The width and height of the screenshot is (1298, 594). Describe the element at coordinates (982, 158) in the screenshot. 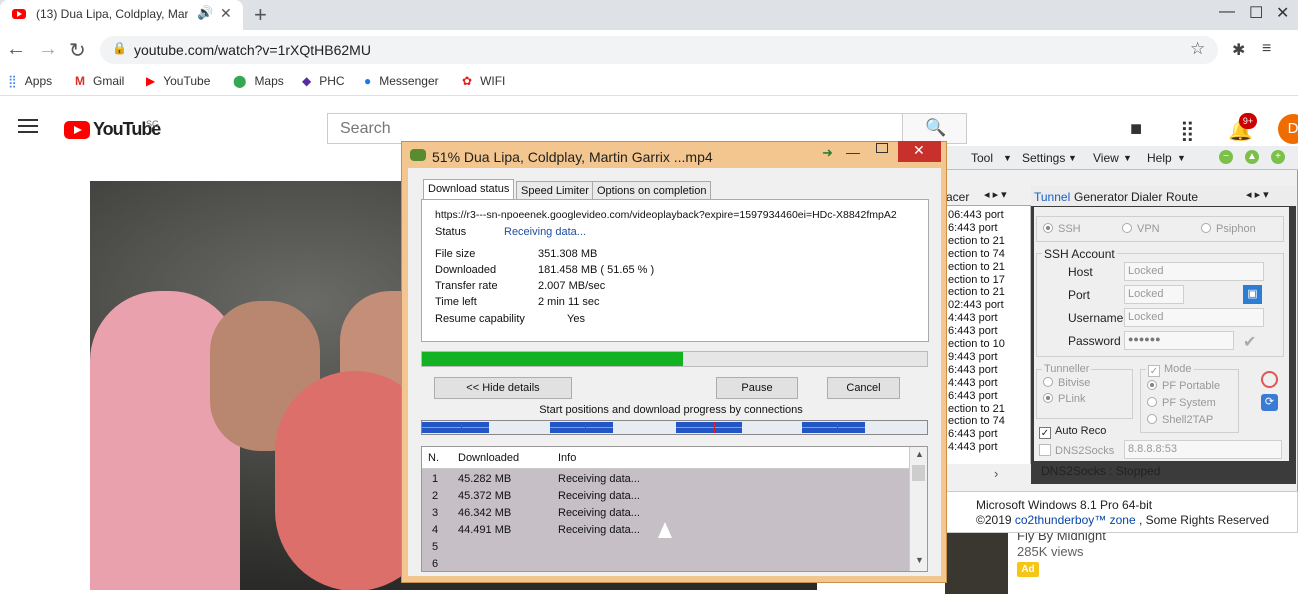

I see `menu-tool: Tool` at that location.